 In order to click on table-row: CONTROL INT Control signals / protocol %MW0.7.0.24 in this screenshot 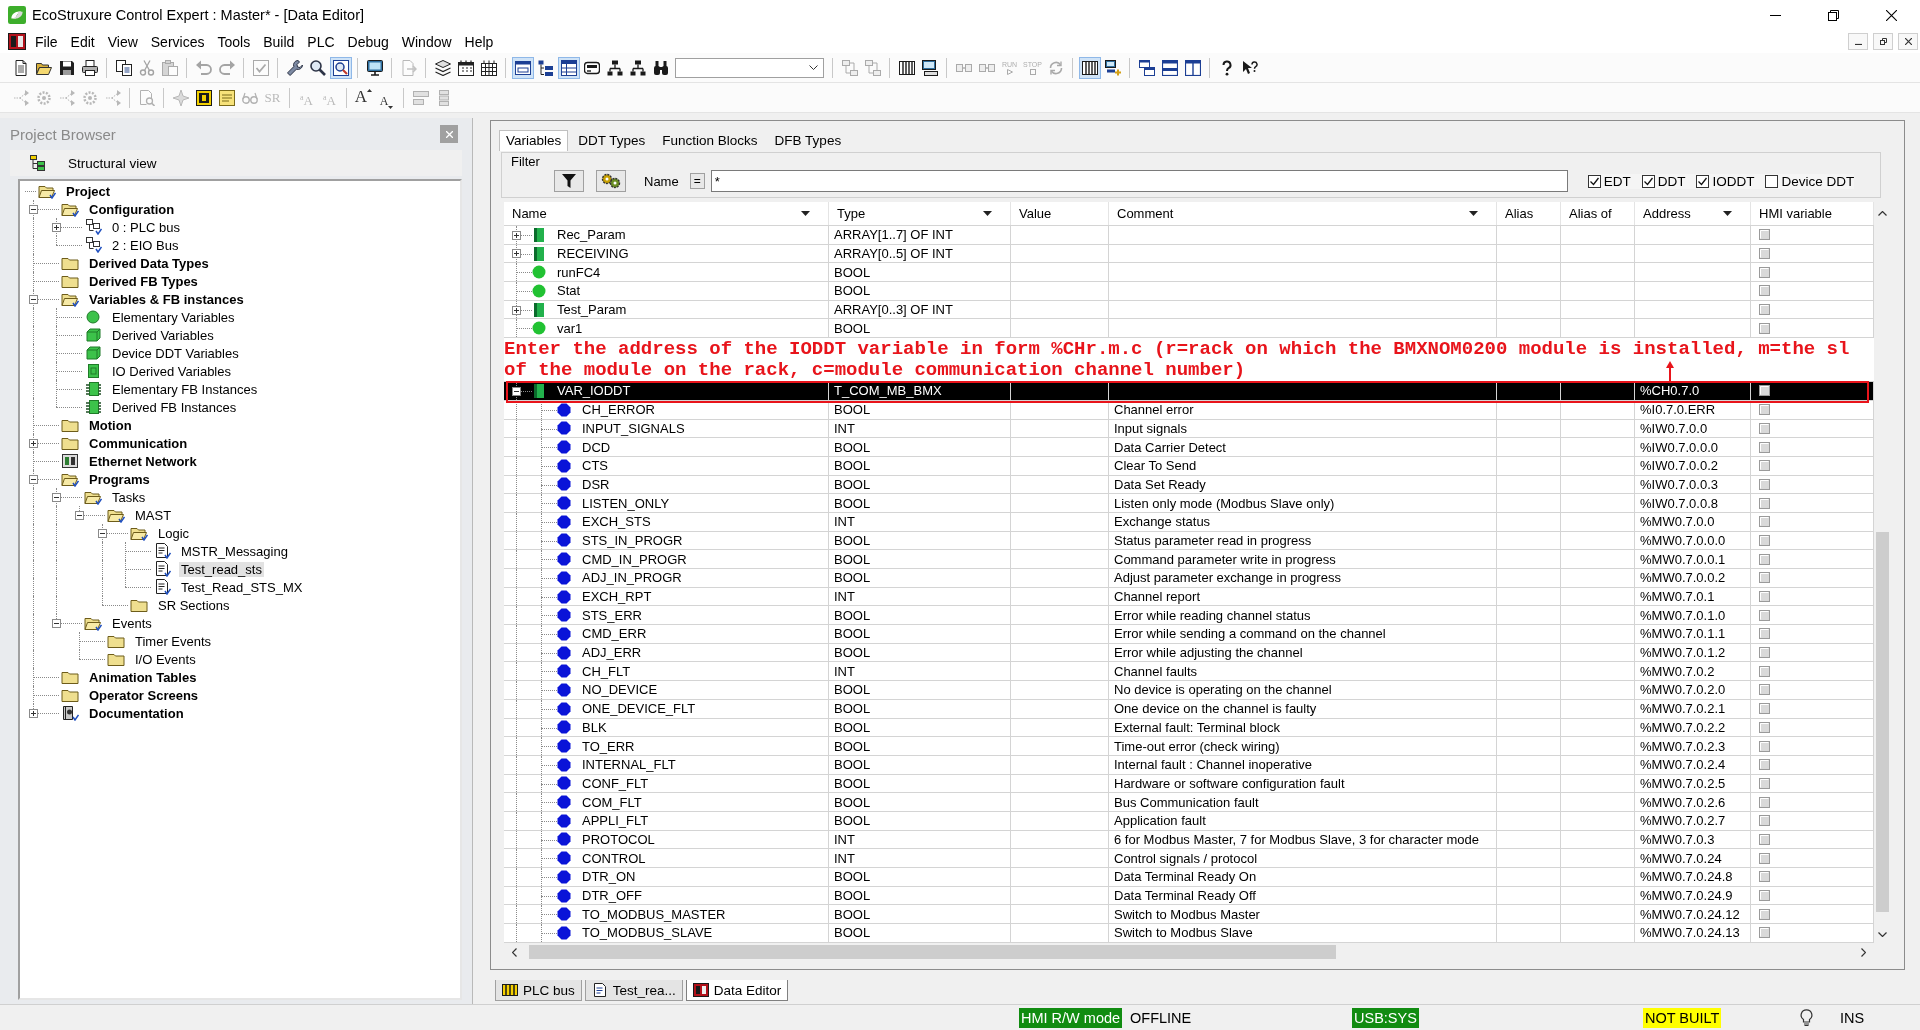, I will do `click(1189, 858)`.